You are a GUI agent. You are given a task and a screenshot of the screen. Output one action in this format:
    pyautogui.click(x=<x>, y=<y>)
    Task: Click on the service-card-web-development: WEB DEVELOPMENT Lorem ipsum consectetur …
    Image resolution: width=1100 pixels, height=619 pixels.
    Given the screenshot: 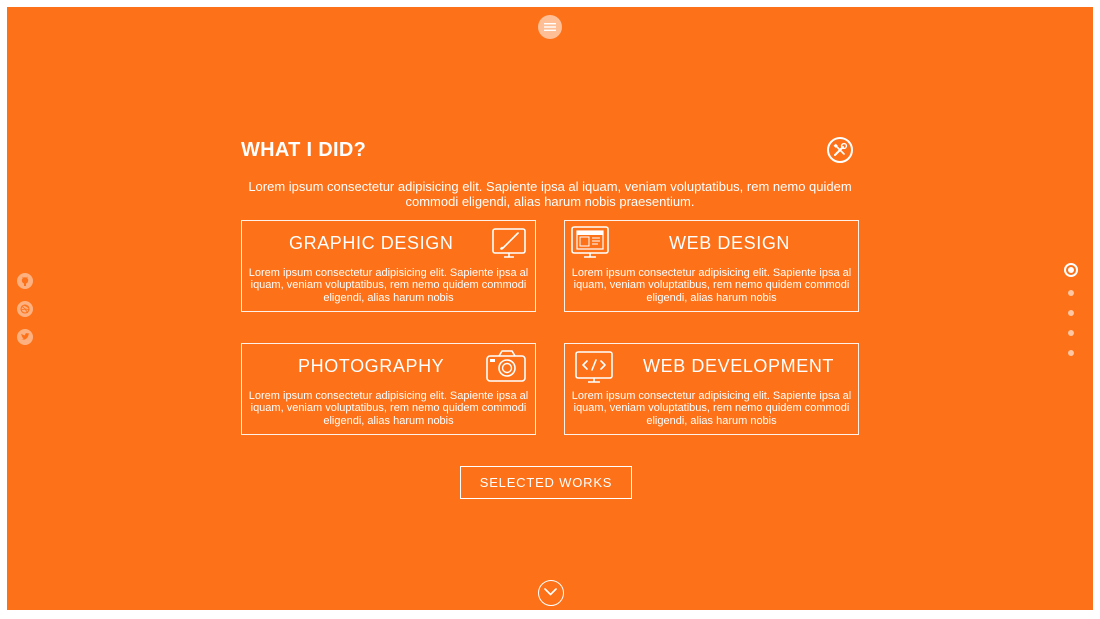 What is the action you would take?
    pyautogui.click(x=711, y=389)
    